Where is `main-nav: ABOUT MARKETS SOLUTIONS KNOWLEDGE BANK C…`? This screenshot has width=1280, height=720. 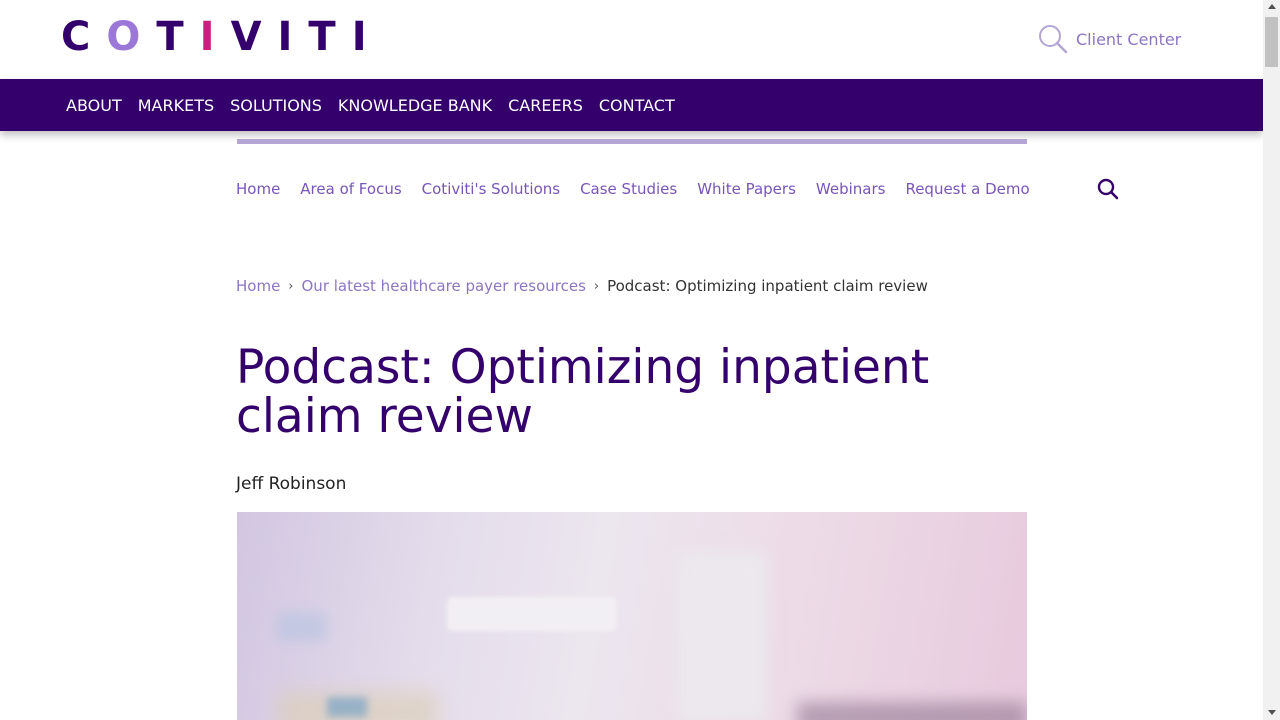 main-nav: ABOUT MARKETS SOLUTIONS KNOWLEDGE BANK C… is located at coordinates (631, 105).